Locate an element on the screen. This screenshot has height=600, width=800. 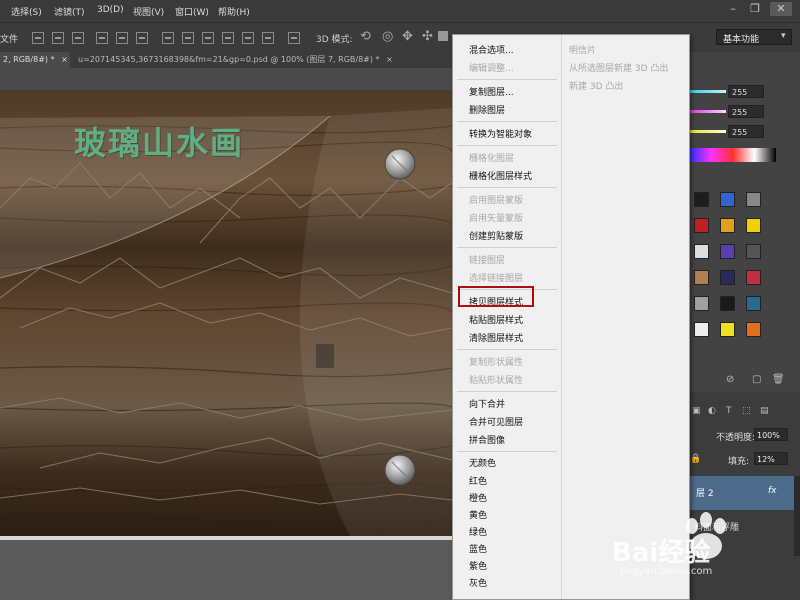
align-top-icon is located at coordinates (38, 38).